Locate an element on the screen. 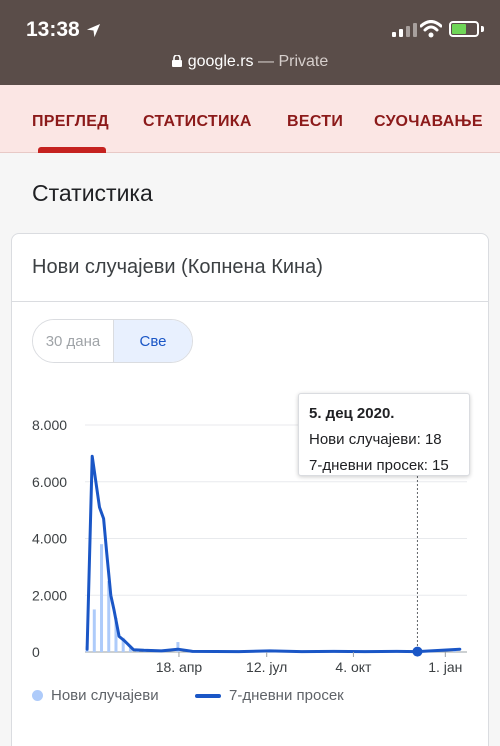 The image size is (500, 746). url-bar: google.rs — Private is located at coordinates (250, 62).